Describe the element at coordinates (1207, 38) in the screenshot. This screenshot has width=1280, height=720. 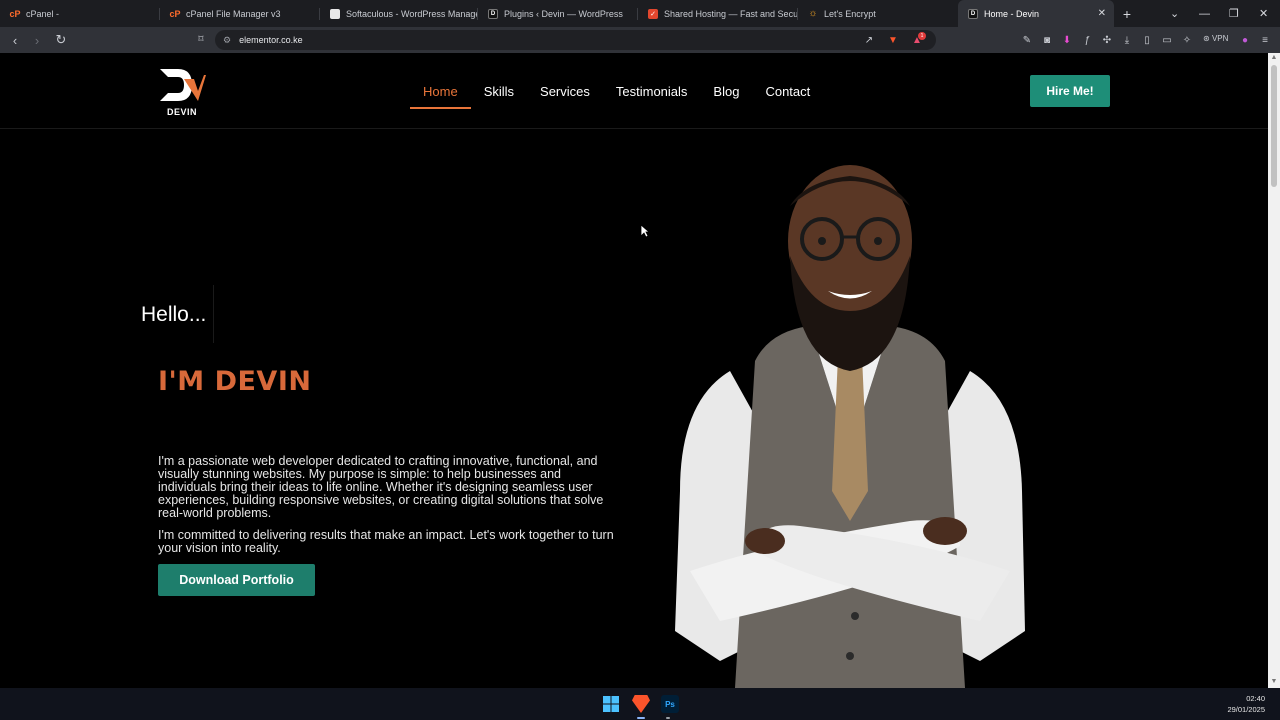
I see `vpn-icon: ⊛` at that location.